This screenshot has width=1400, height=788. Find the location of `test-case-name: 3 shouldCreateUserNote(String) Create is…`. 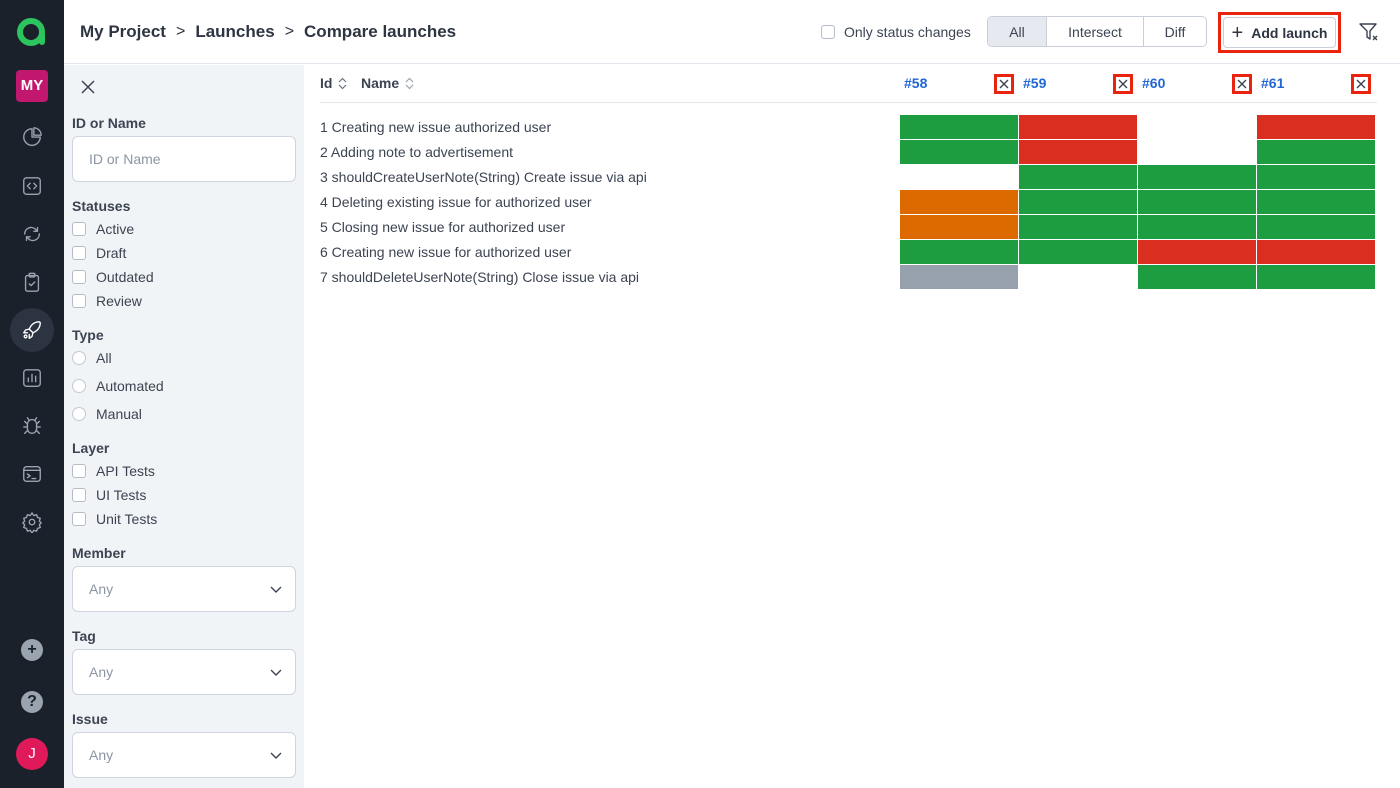

test-case-name: 3 shouldCreateUserNote(String) Create is… is located at coordinates (483, 177).